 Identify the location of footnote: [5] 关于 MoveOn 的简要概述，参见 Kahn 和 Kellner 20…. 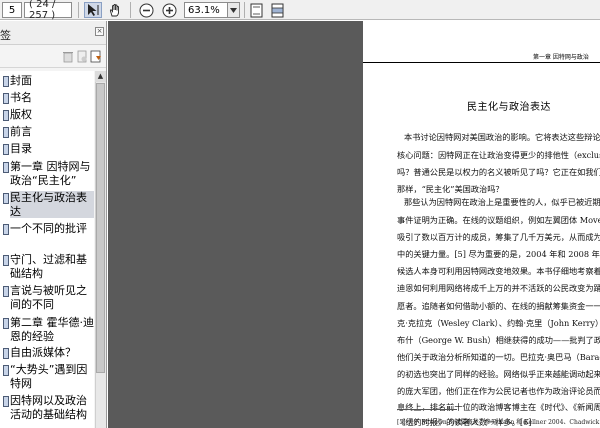
(498, 422).